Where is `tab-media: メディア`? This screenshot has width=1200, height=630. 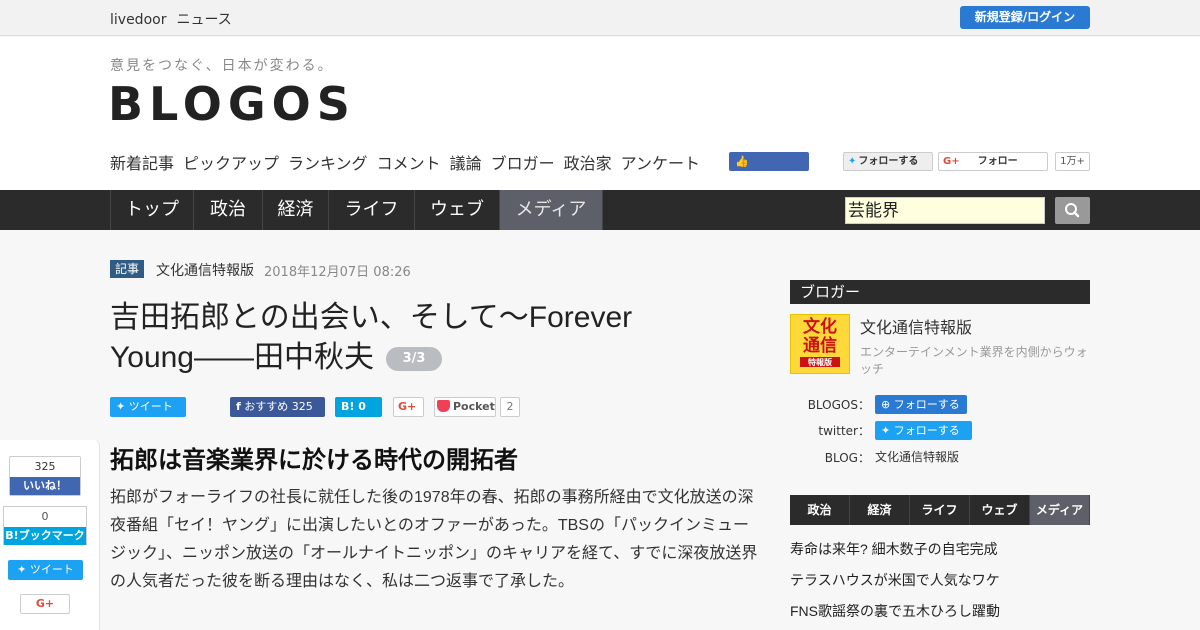 tab-media: メディア is located at coordinates (551, 210).